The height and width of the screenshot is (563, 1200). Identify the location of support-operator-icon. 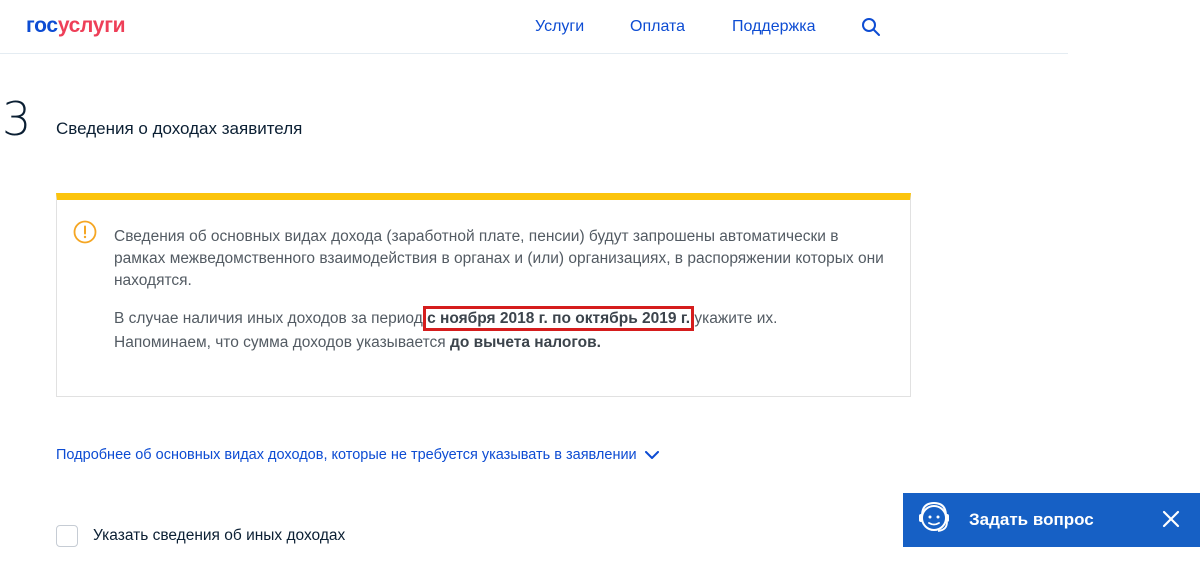
(934, 516).